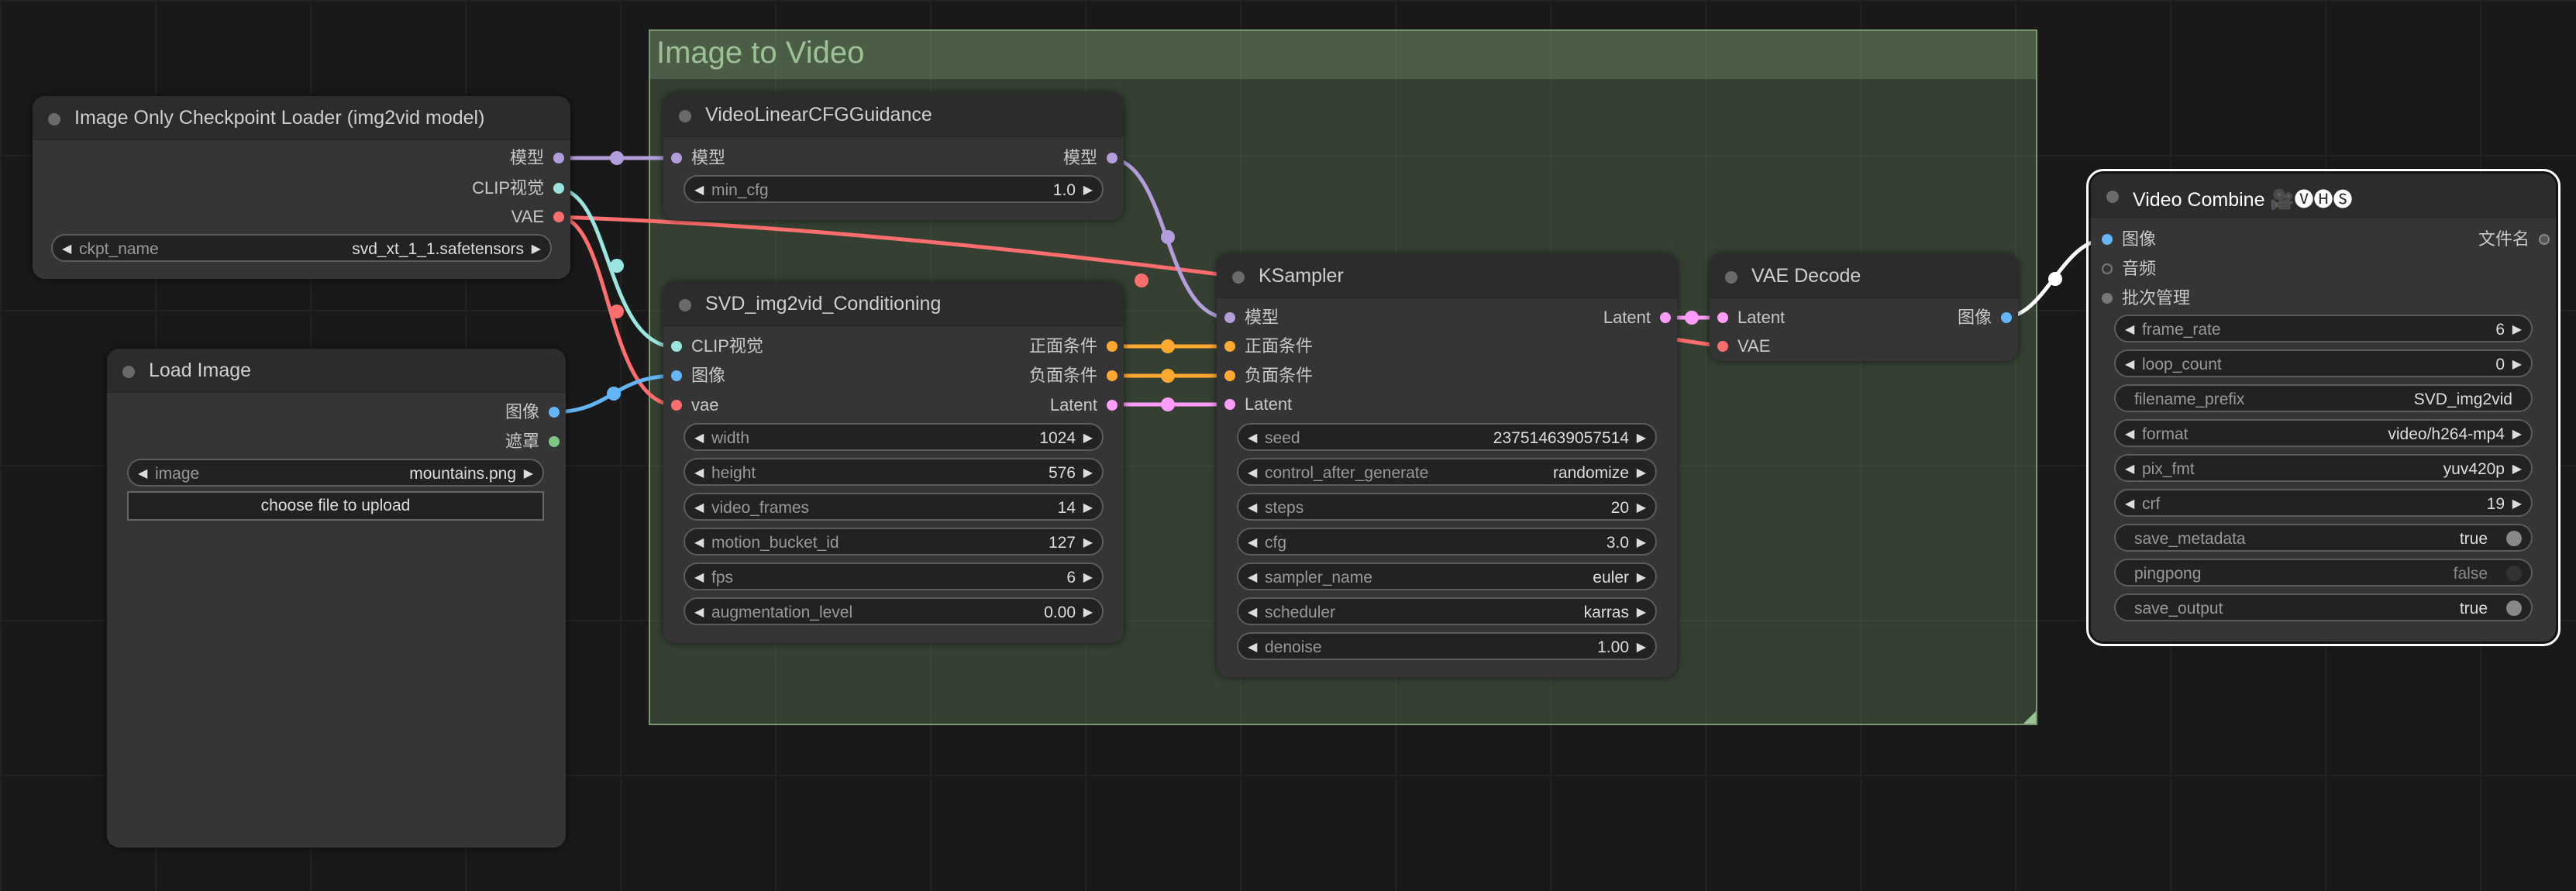 This screenshot has width=2576, height=891. Describe the element at coordinates (2323, 363) in the screenshot. I see `widget-loop-count: ◀ loop_count 0 ▶` at that location.